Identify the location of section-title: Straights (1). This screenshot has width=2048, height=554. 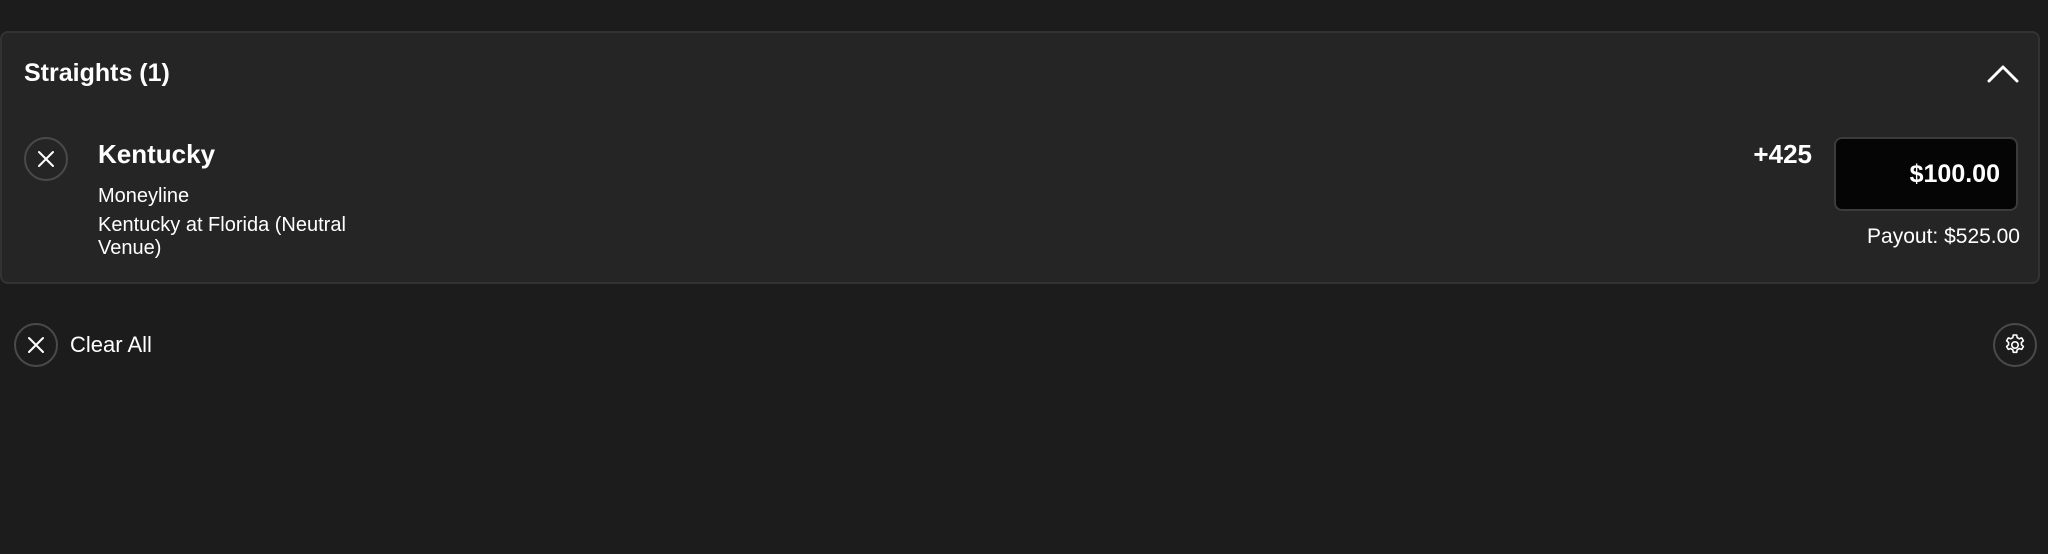
(97, 73).